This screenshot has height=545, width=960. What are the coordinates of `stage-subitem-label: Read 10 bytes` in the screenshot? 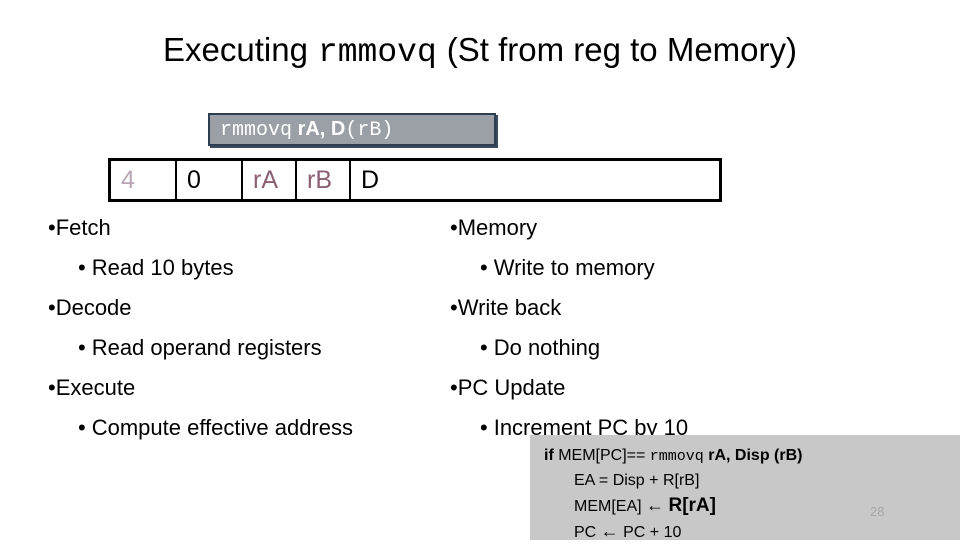 It's located at (162, 267).